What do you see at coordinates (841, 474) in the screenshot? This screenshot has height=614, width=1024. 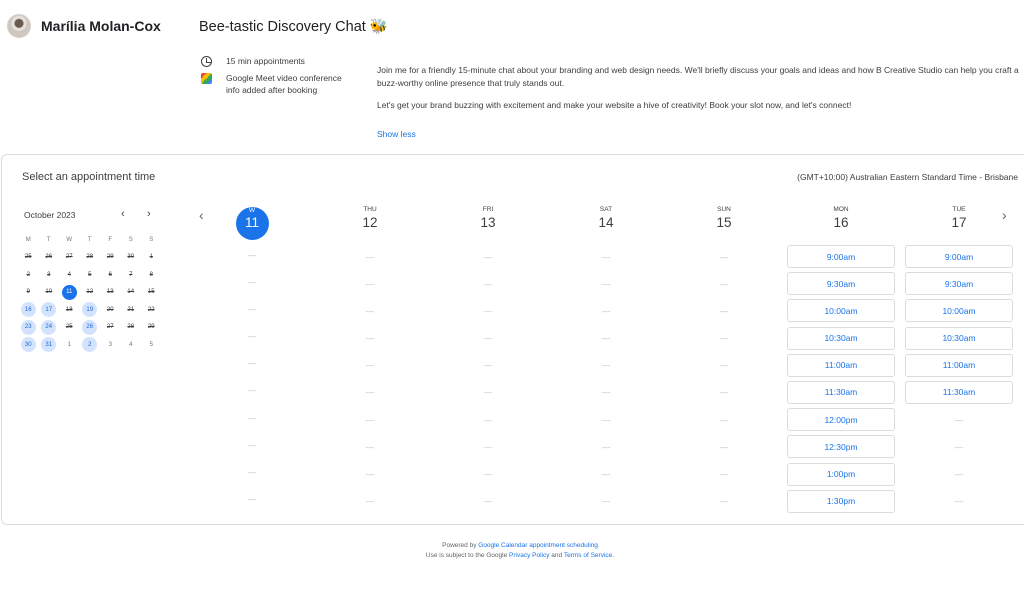 I see `time-slot-button: 1:00pm` at bounding box center [841, 474].